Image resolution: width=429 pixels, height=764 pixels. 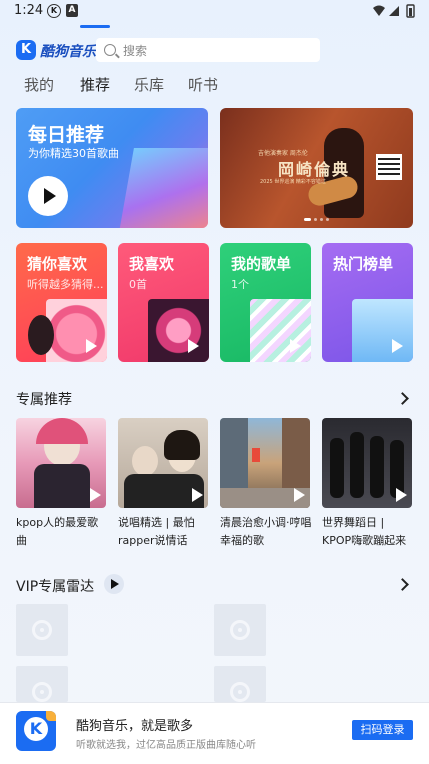 What do you see at coordinates (319, 220) in the screenshot?
I see `banner-page-dots` at bounding box center [319, 220].